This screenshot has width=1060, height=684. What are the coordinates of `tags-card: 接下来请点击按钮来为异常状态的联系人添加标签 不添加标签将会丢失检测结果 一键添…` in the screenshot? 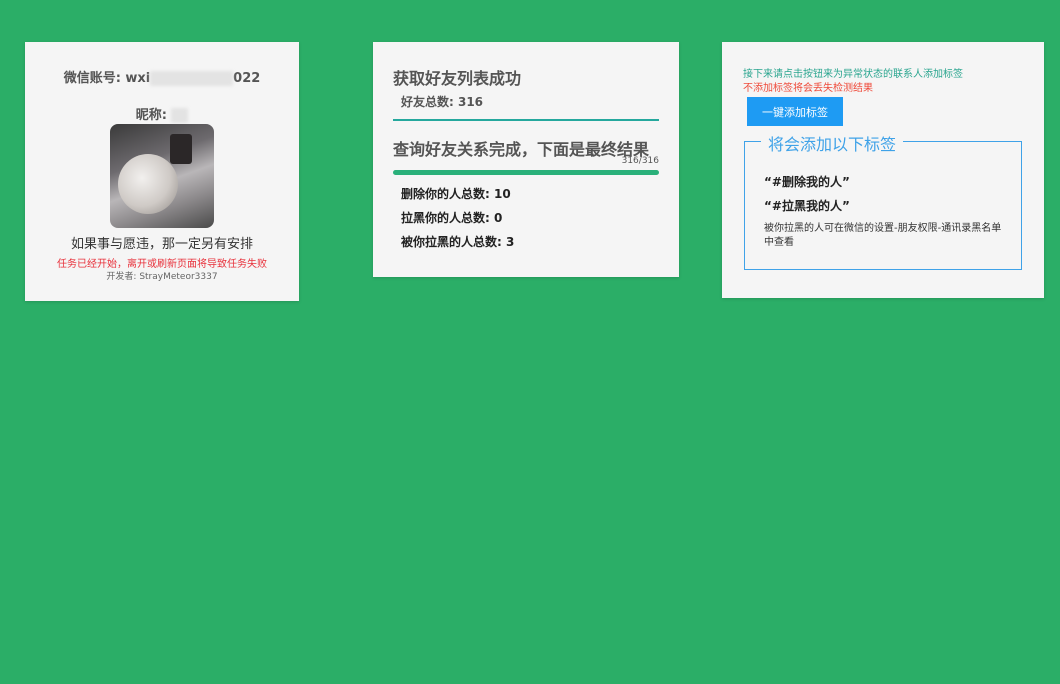 It's located at (883, 170).